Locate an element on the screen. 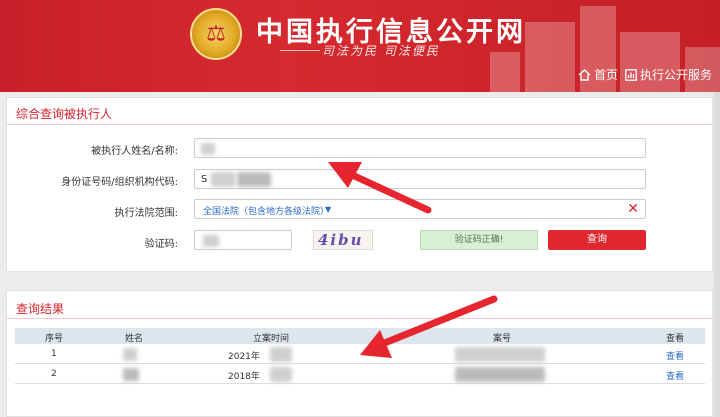 The width and height of the screenshot is (720, 417). name-label: 被执行人姓名/名称: is located at coordinates (134, 151).